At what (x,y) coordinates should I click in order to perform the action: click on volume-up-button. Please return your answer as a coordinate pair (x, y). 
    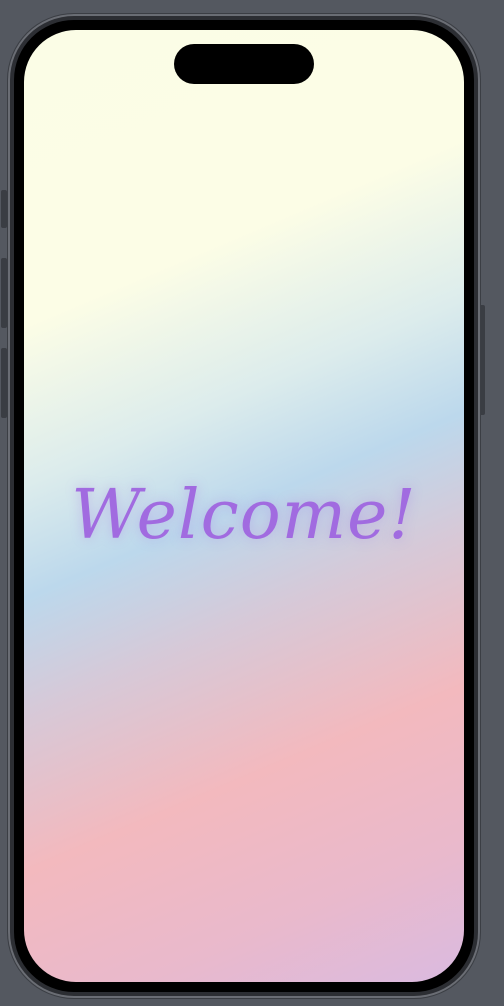
    Looking at the image, I should click on (4, 293).